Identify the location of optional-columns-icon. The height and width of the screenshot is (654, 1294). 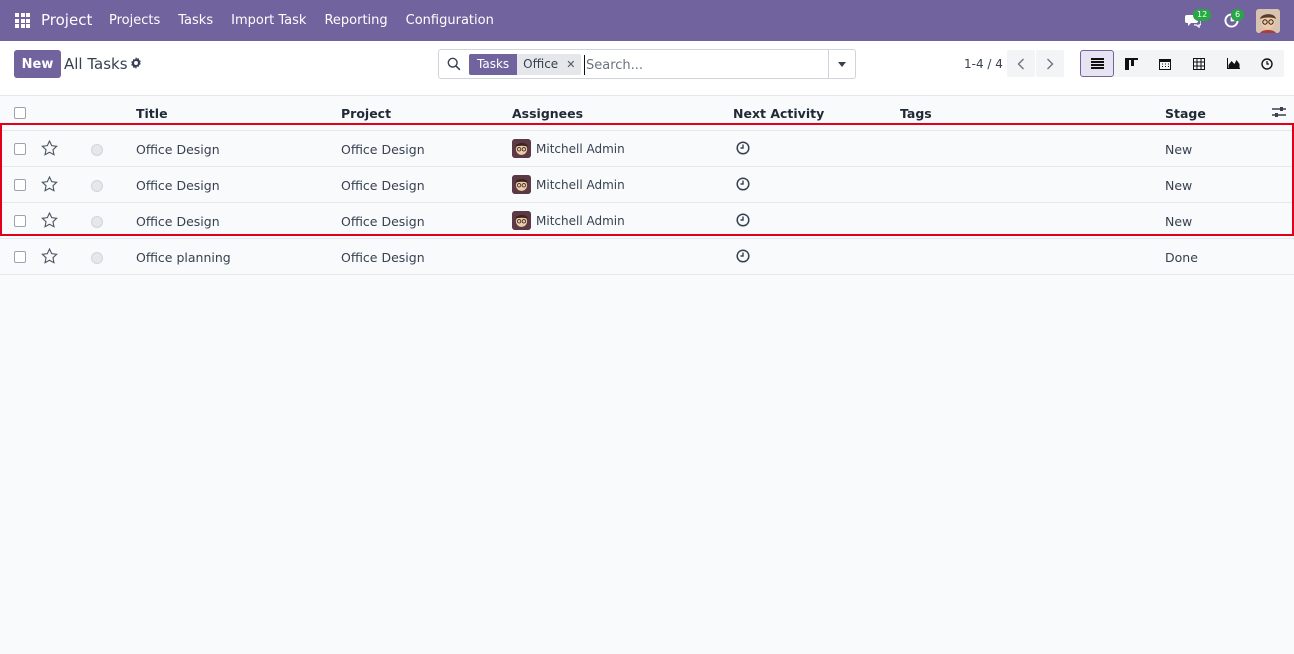
(1279, 112).